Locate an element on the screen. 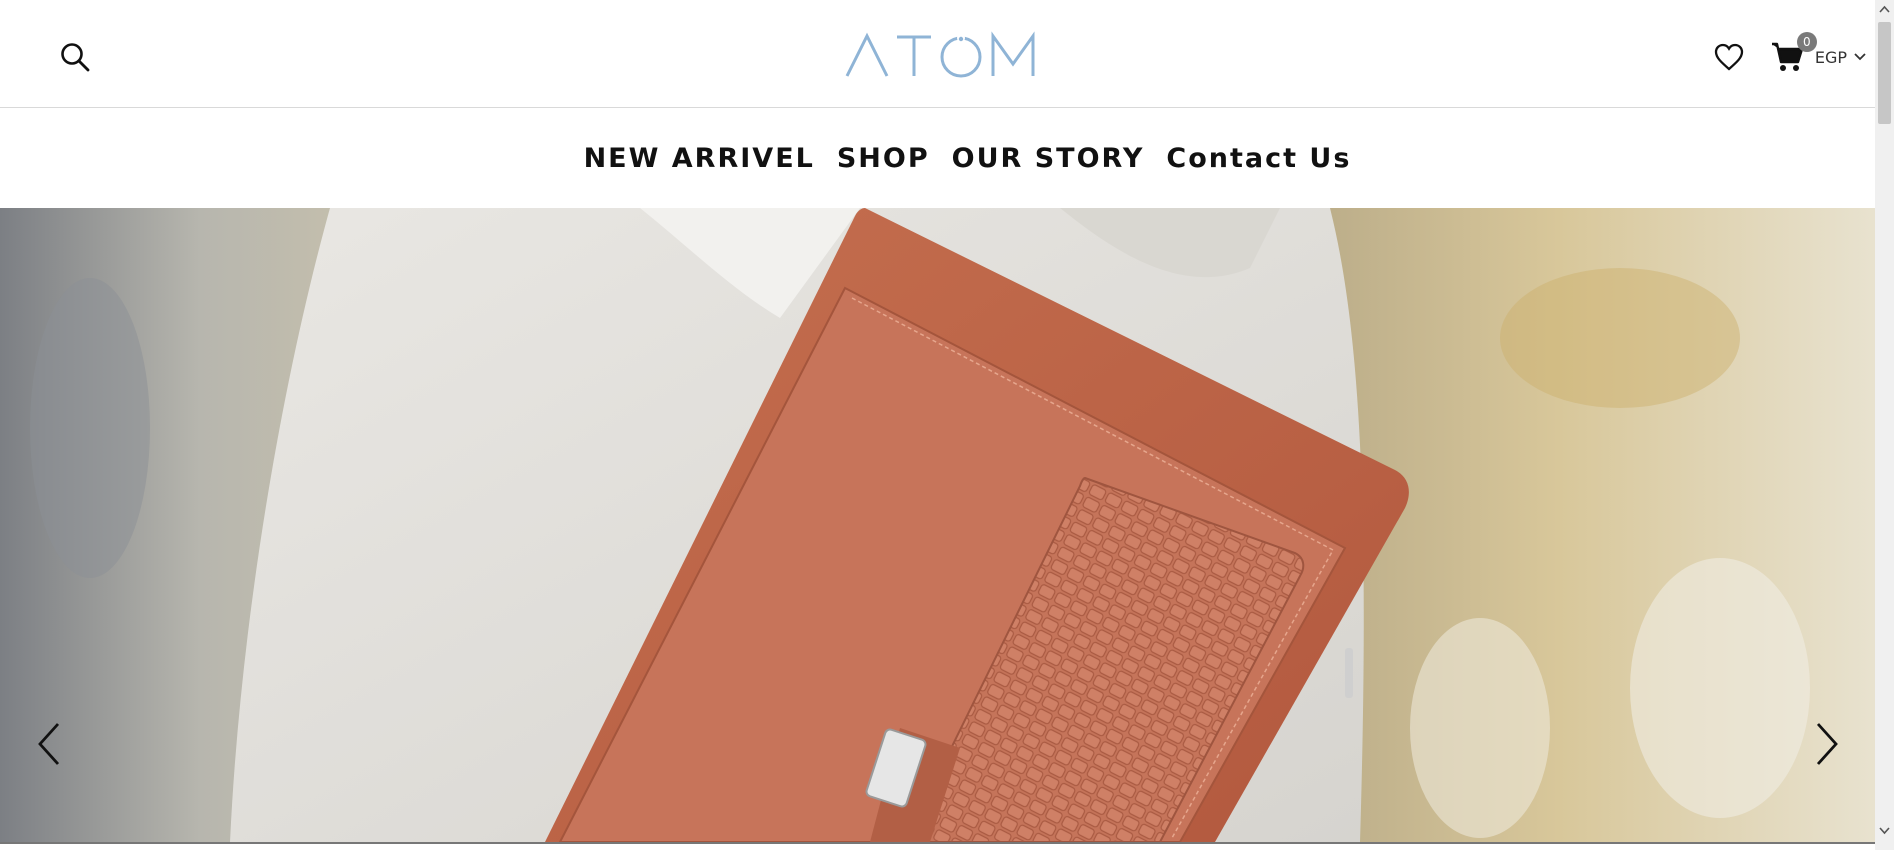  slider-prev-button is located at coordinates (50, 744).